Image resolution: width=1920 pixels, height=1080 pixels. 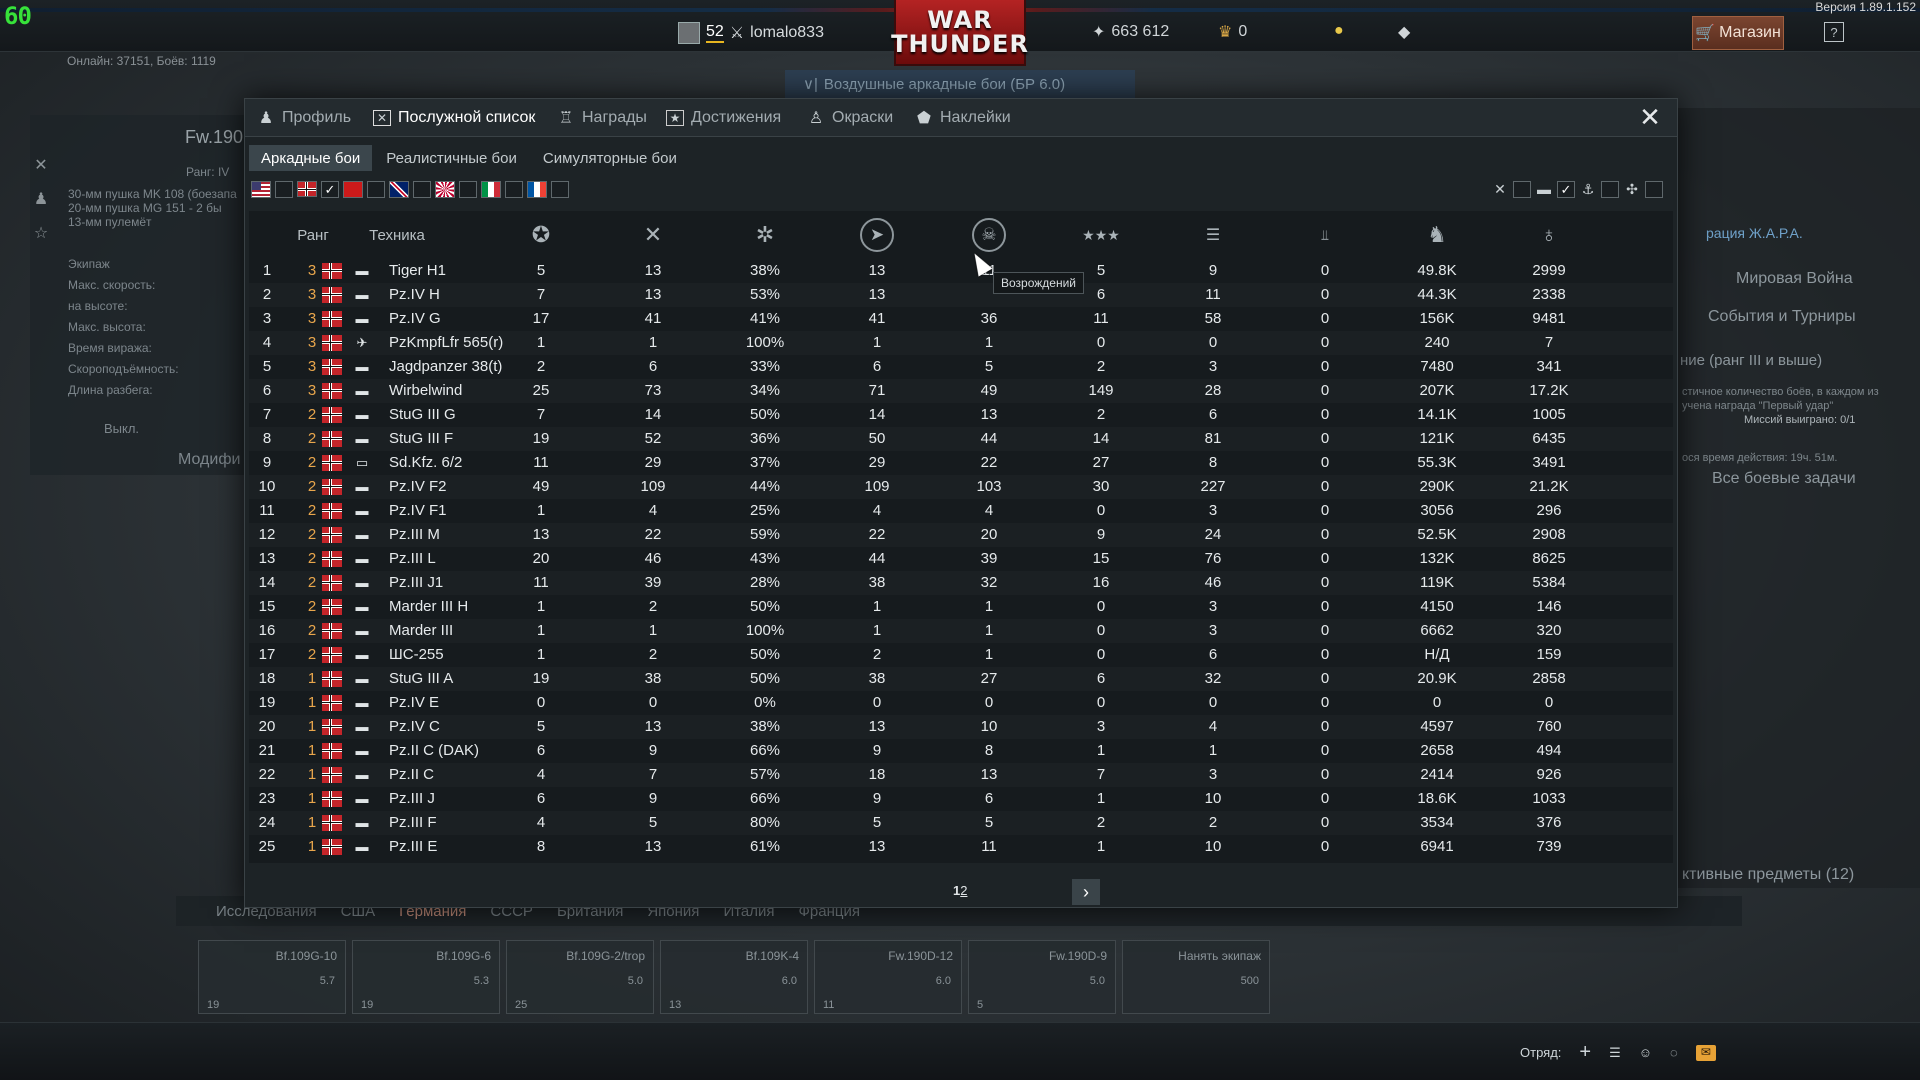 What do you see at coordinates (961, 367) in the screenshot?
I see `table-row: 5 3 ▬ Jagdpanzer 38(t) 2 6 33% 6 5 2 3 0 7480 341` at bounding box center [961, 367].